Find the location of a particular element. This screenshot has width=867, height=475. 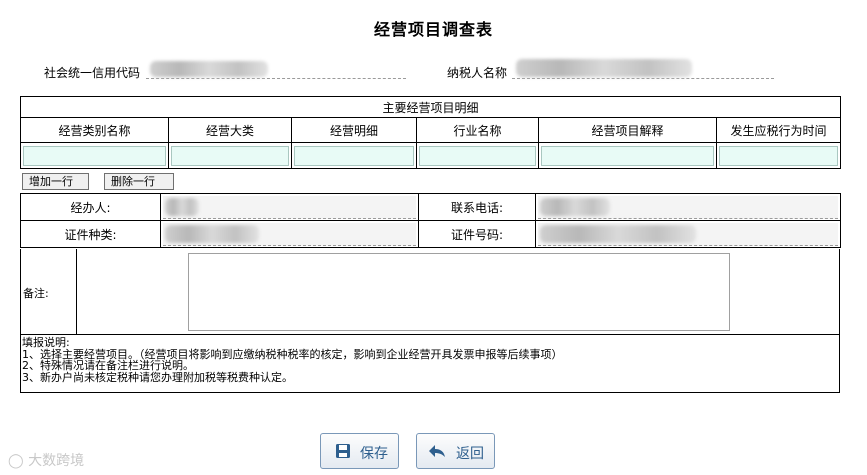

instruction-line: 2、特殊情况请在备注栏进行说明。 is located at coordinates (108, 365).